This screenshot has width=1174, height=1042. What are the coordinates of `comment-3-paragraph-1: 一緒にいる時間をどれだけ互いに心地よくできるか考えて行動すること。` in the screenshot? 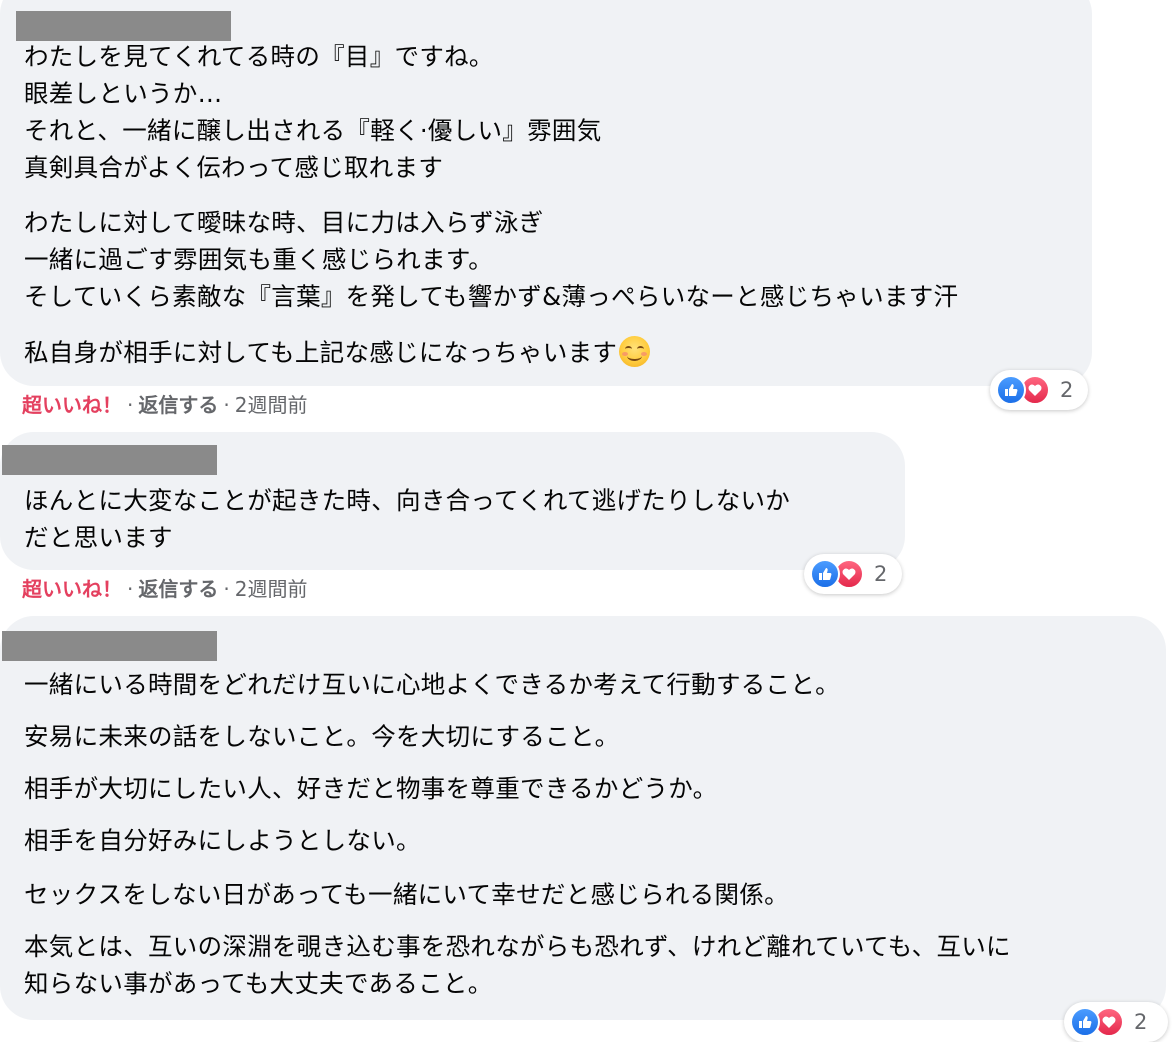 It's located at (432, 684).